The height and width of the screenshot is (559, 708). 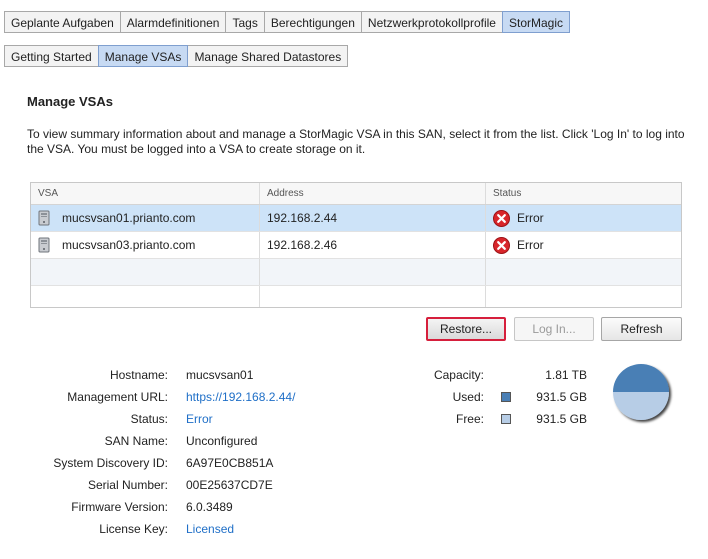 I want to click on license-key-link: Licensed, so click(x=210, y=529).